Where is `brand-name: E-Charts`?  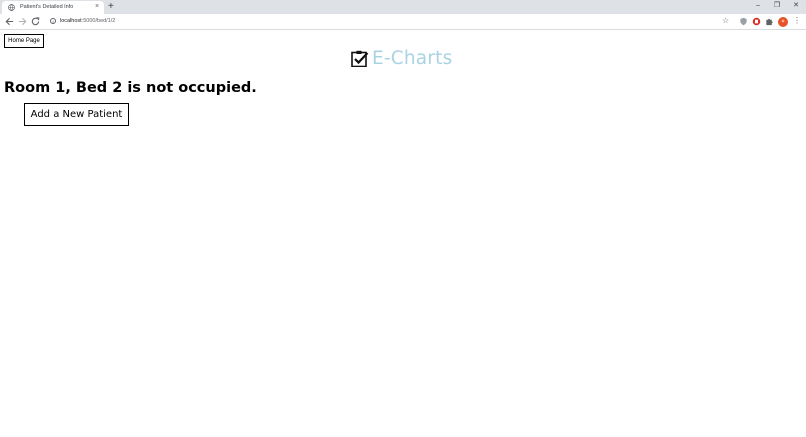
brand-name: E-Charts is located at coordinates (412, 58).